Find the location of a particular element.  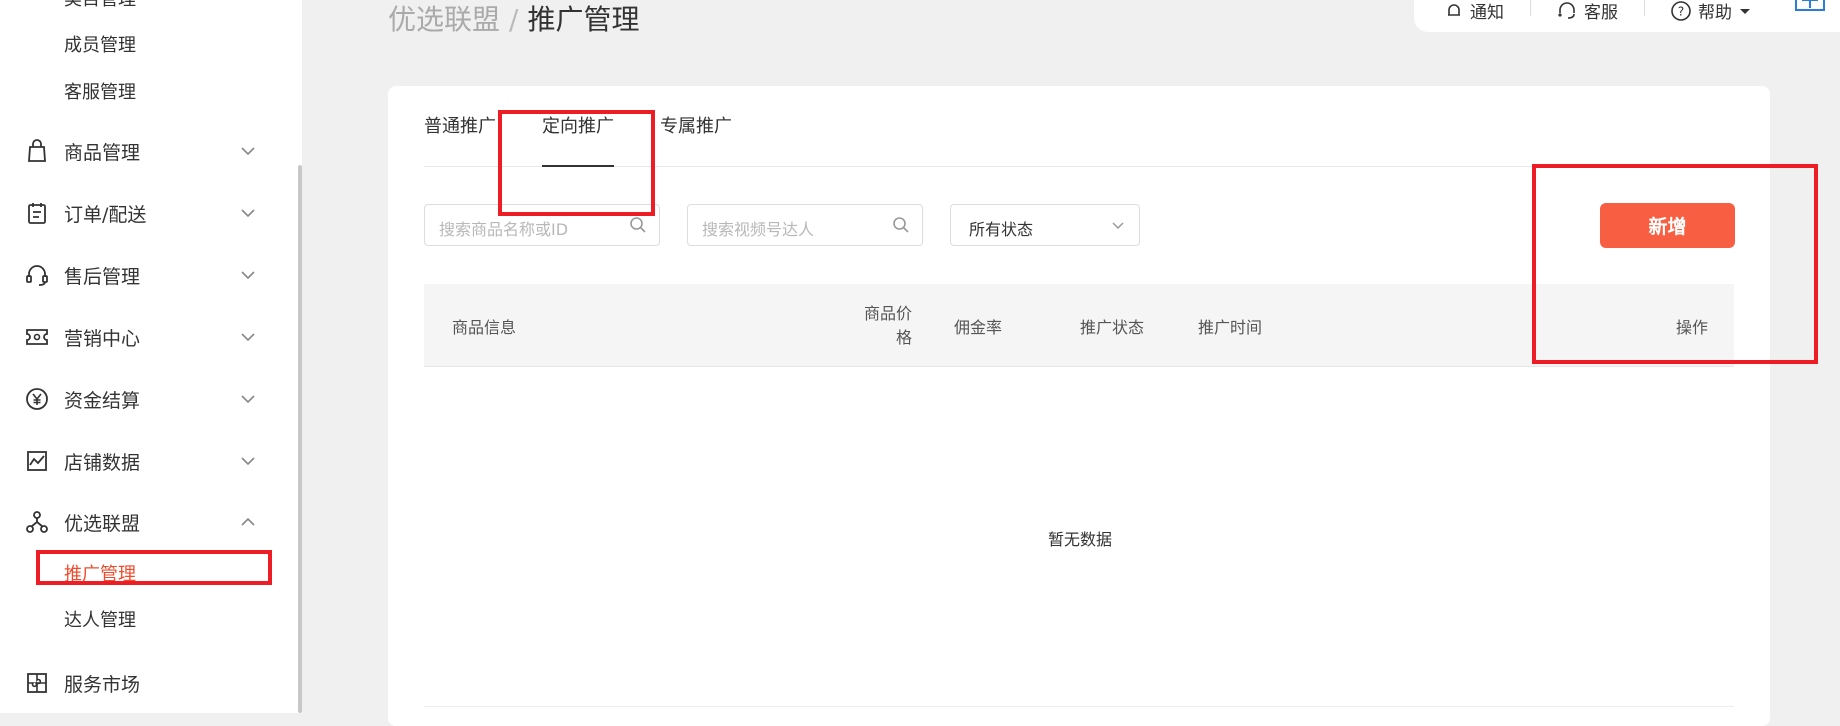

status-select: 所有状态 is located at coordinates (1045, 225).